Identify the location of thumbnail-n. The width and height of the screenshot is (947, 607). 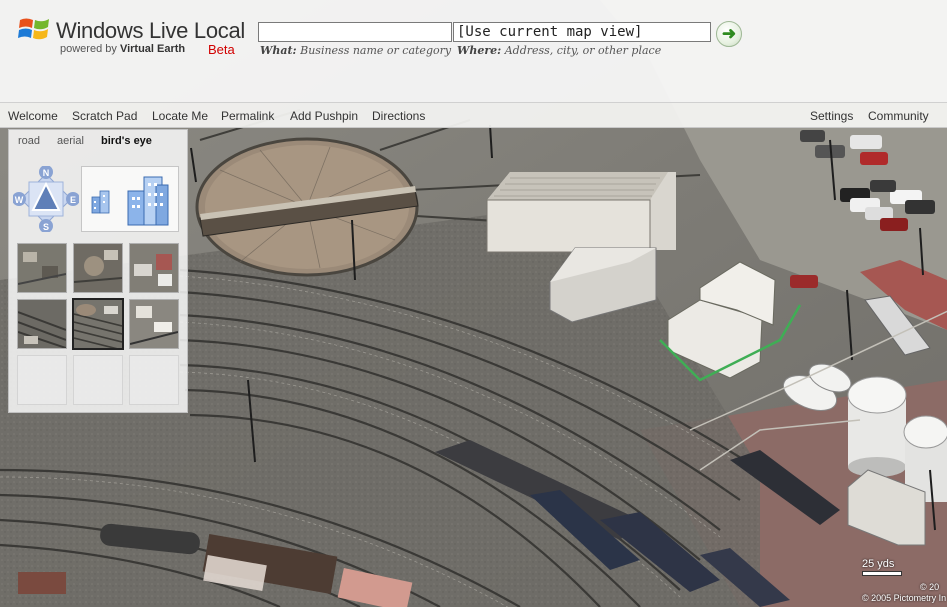
(98, 268).